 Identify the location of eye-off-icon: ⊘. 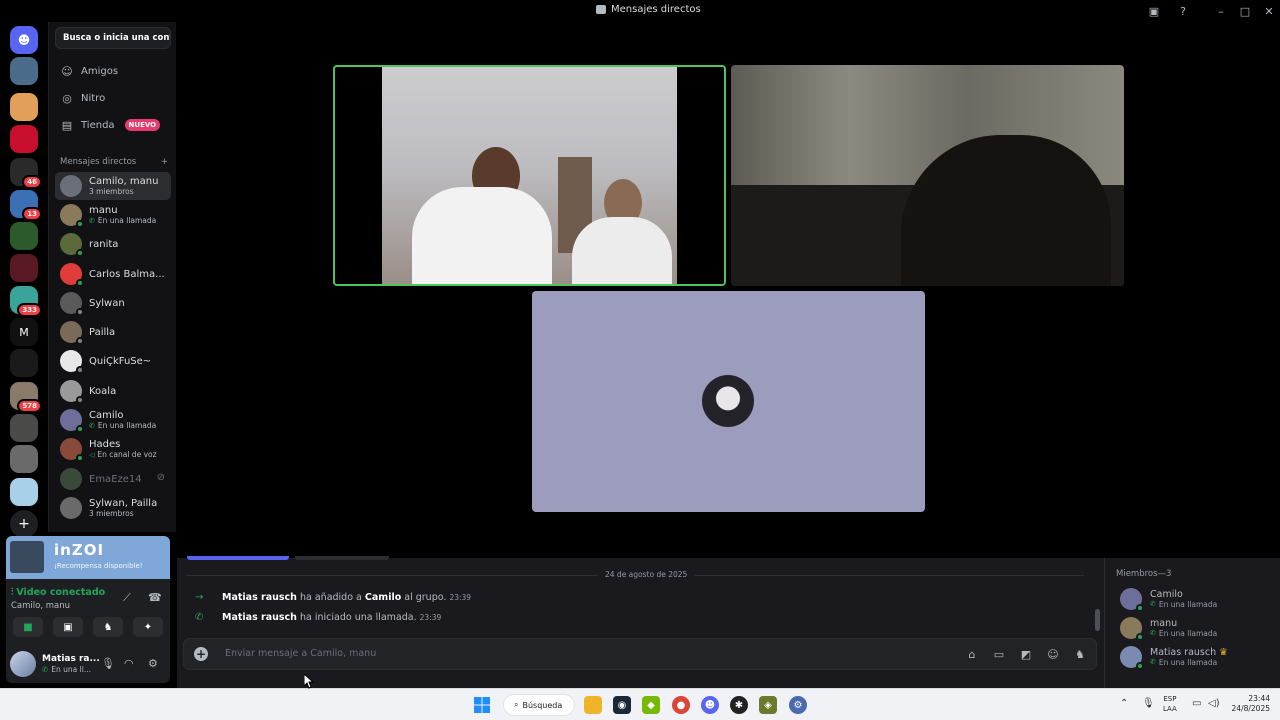
(161, 477).